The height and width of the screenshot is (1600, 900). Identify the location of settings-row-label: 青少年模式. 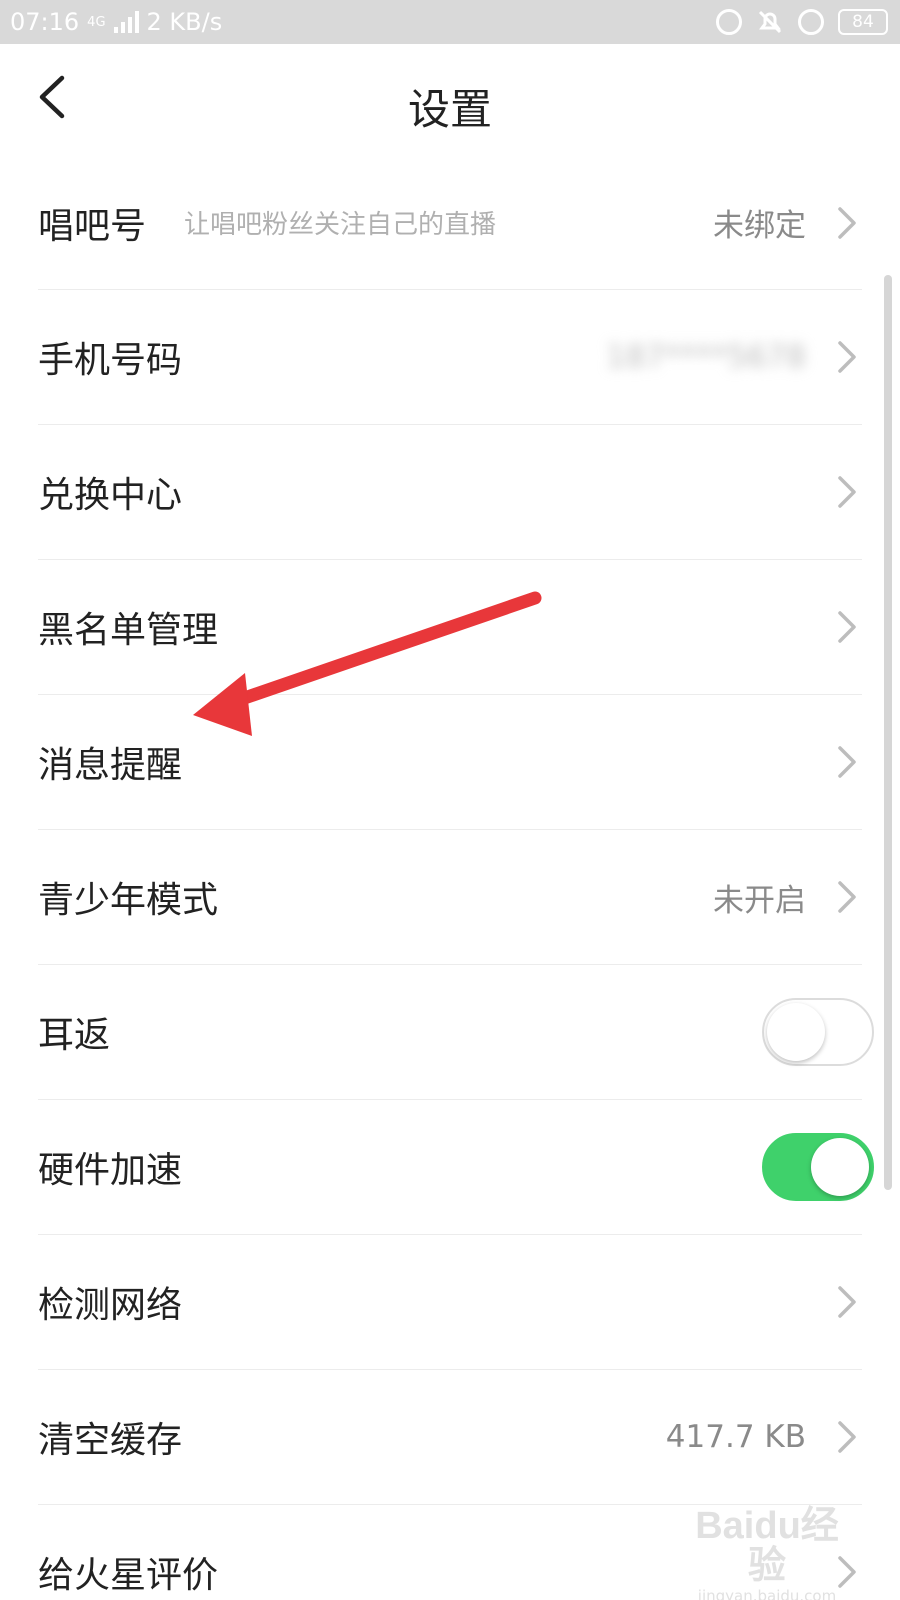
(128, 900).